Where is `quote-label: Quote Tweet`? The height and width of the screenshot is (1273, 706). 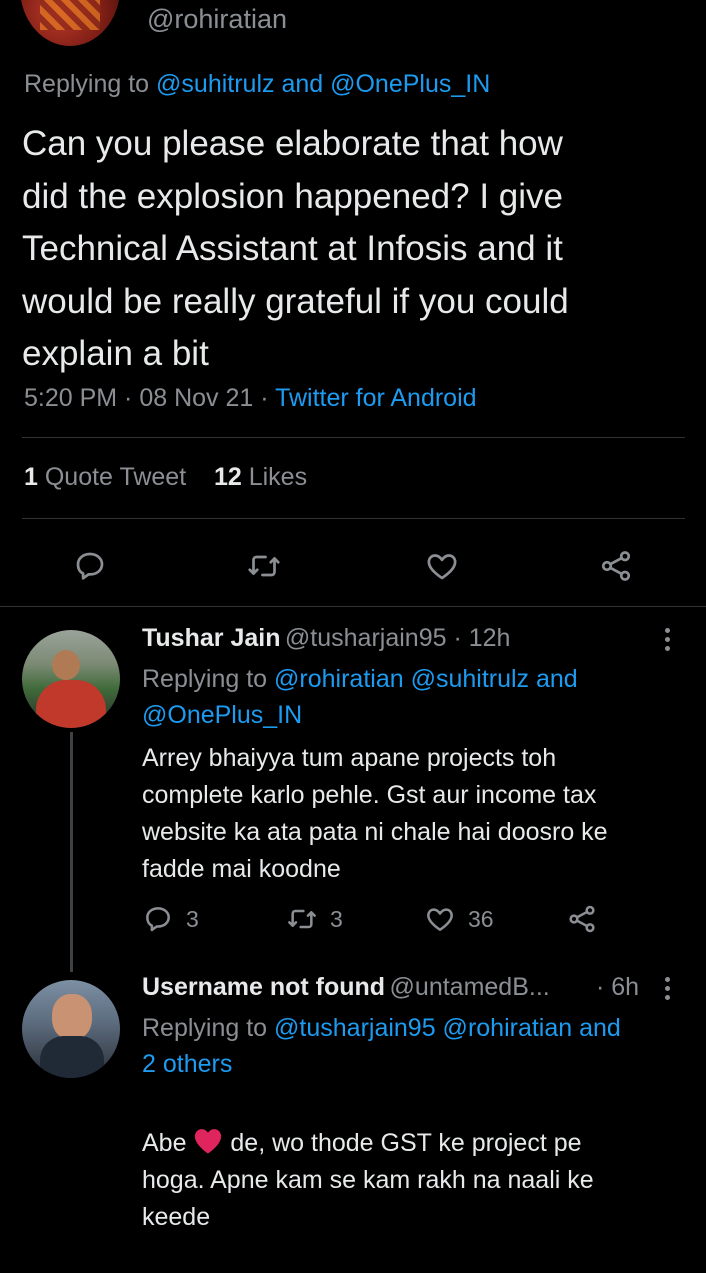 quote-label: Quote Tweet is located at coordinates (115, 477).